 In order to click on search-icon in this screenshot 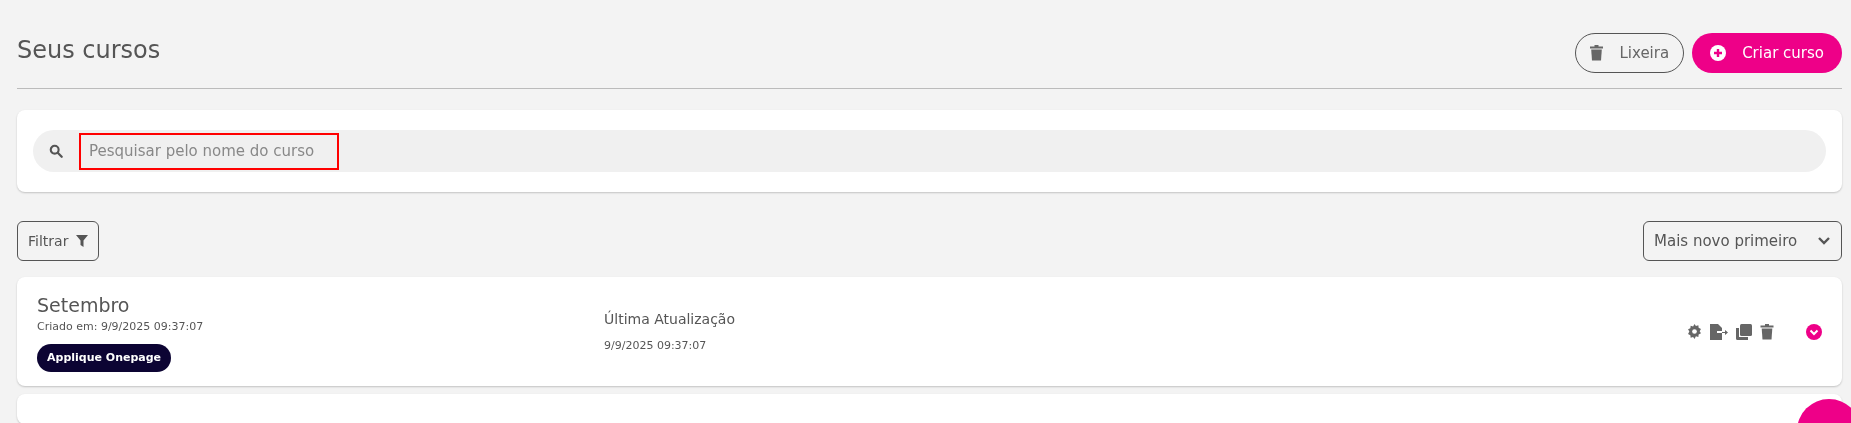, I will do `click(56, 151)`.